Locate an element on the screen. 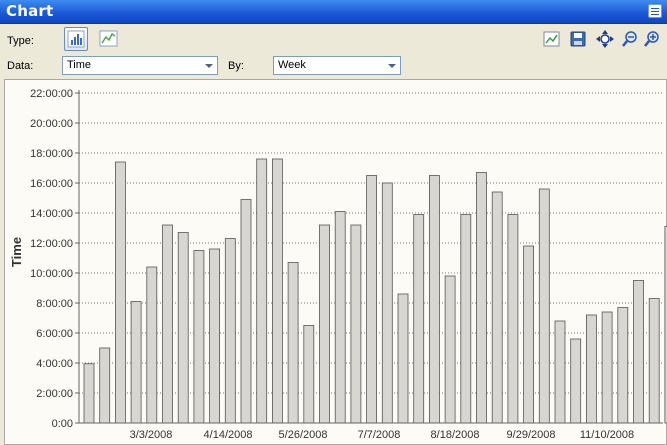  x-tick-label: 3/3/2008 is located at coordinates (151, 435).